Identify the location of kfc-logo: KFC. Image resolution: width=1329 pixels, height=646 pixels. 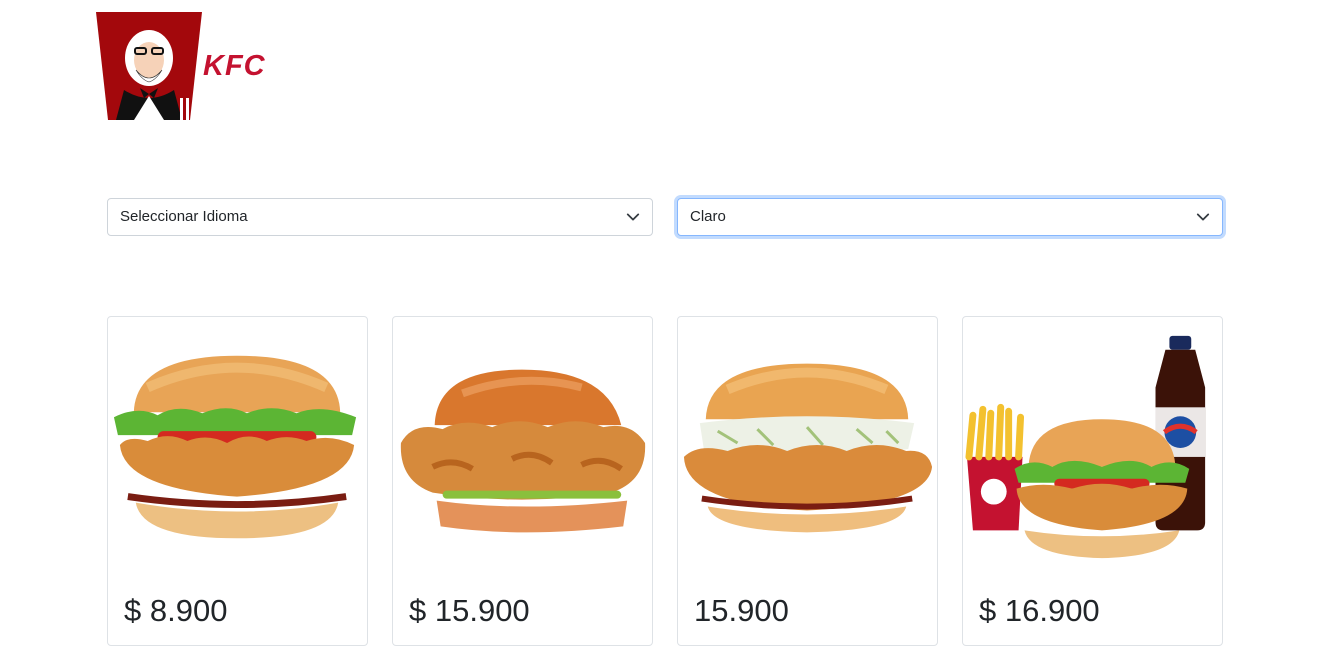
(196, 64).